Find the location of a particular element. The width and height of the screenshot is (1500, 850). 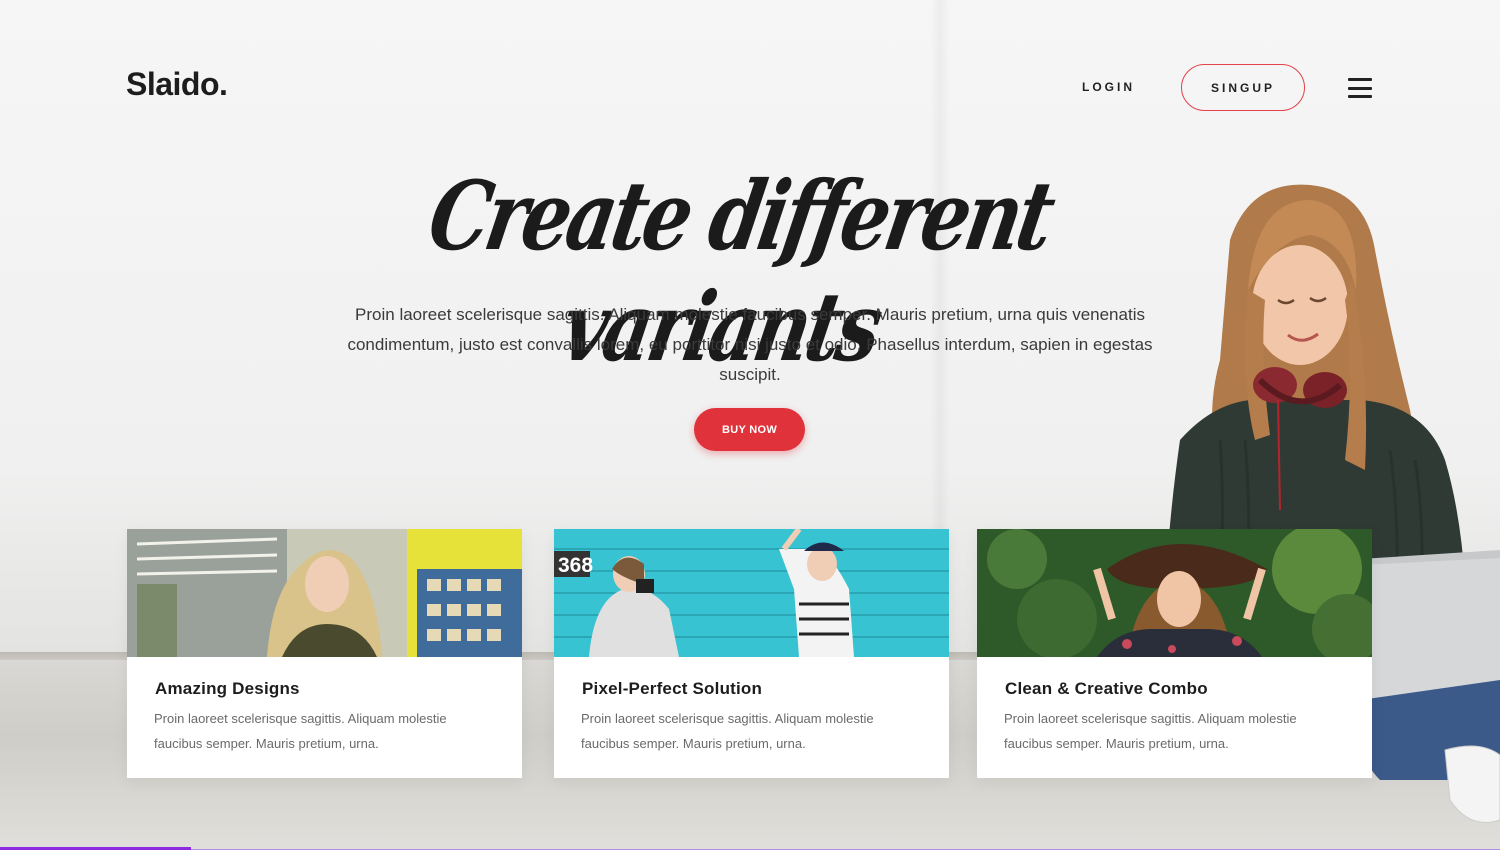

login-link: LOGIN is located at coordinates (1108, 87).